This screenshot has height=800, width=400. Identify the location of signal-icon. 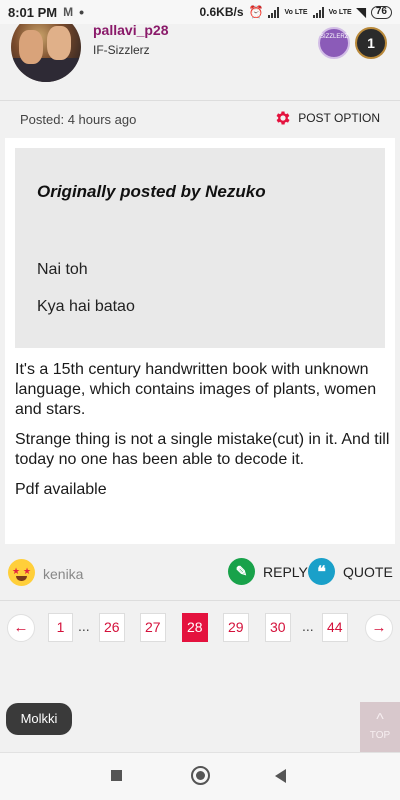
(274, 12).